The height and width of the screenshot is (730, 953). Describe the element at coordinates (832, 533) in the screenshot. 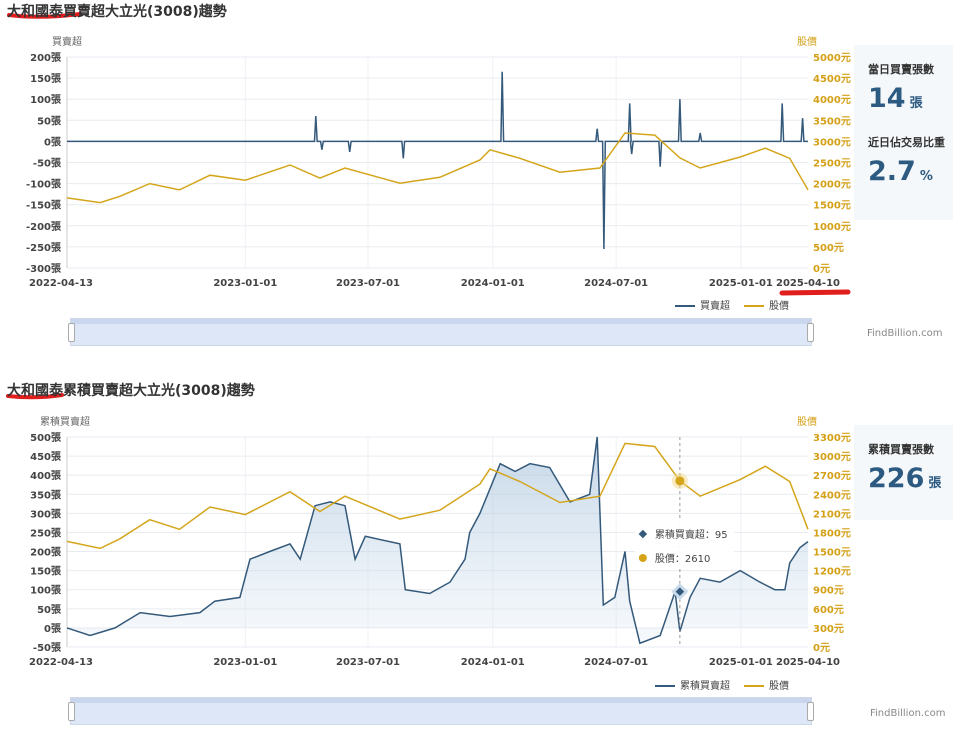

I see `y2-tick-label: 1800元` at that location.